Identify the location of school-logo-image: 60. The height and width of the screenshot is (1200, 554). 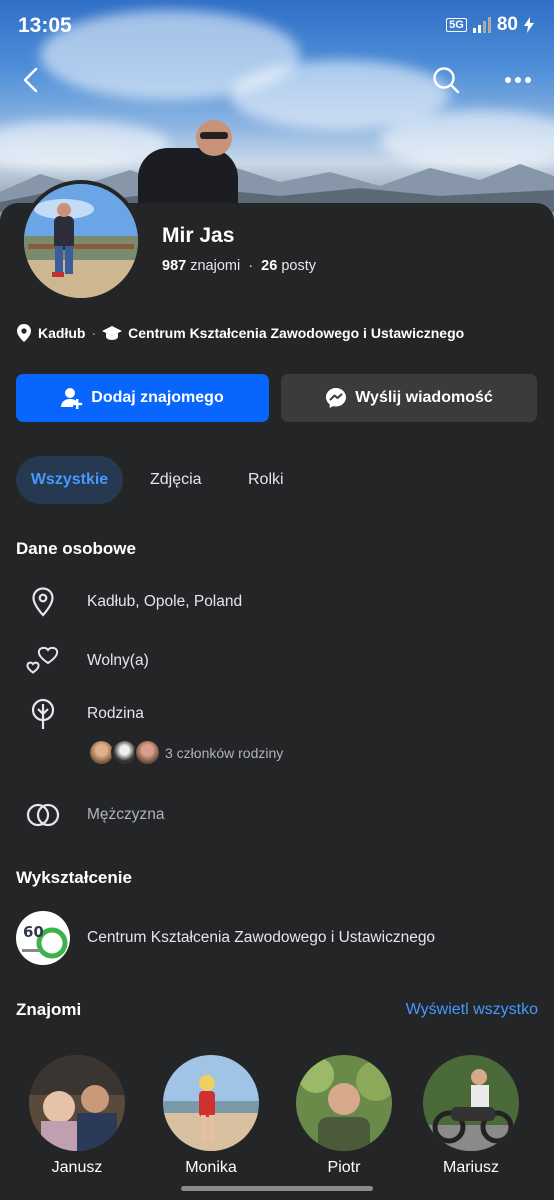
(45, 941).